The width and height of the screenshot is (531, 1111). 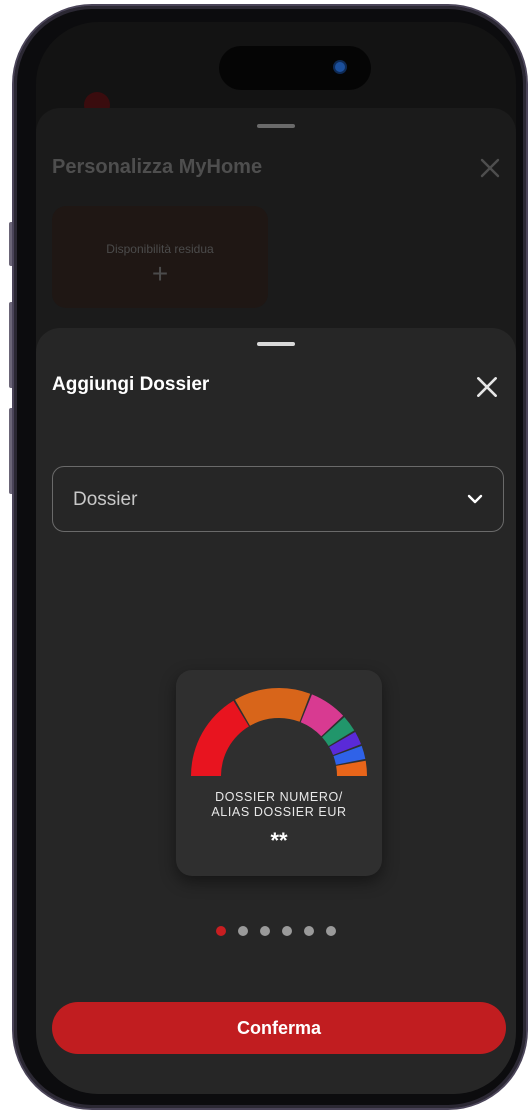 What do you see at coordinates (279, 732) in the screenshot?
I see `gauge-chart-icon` at bounding box center [279, 732].